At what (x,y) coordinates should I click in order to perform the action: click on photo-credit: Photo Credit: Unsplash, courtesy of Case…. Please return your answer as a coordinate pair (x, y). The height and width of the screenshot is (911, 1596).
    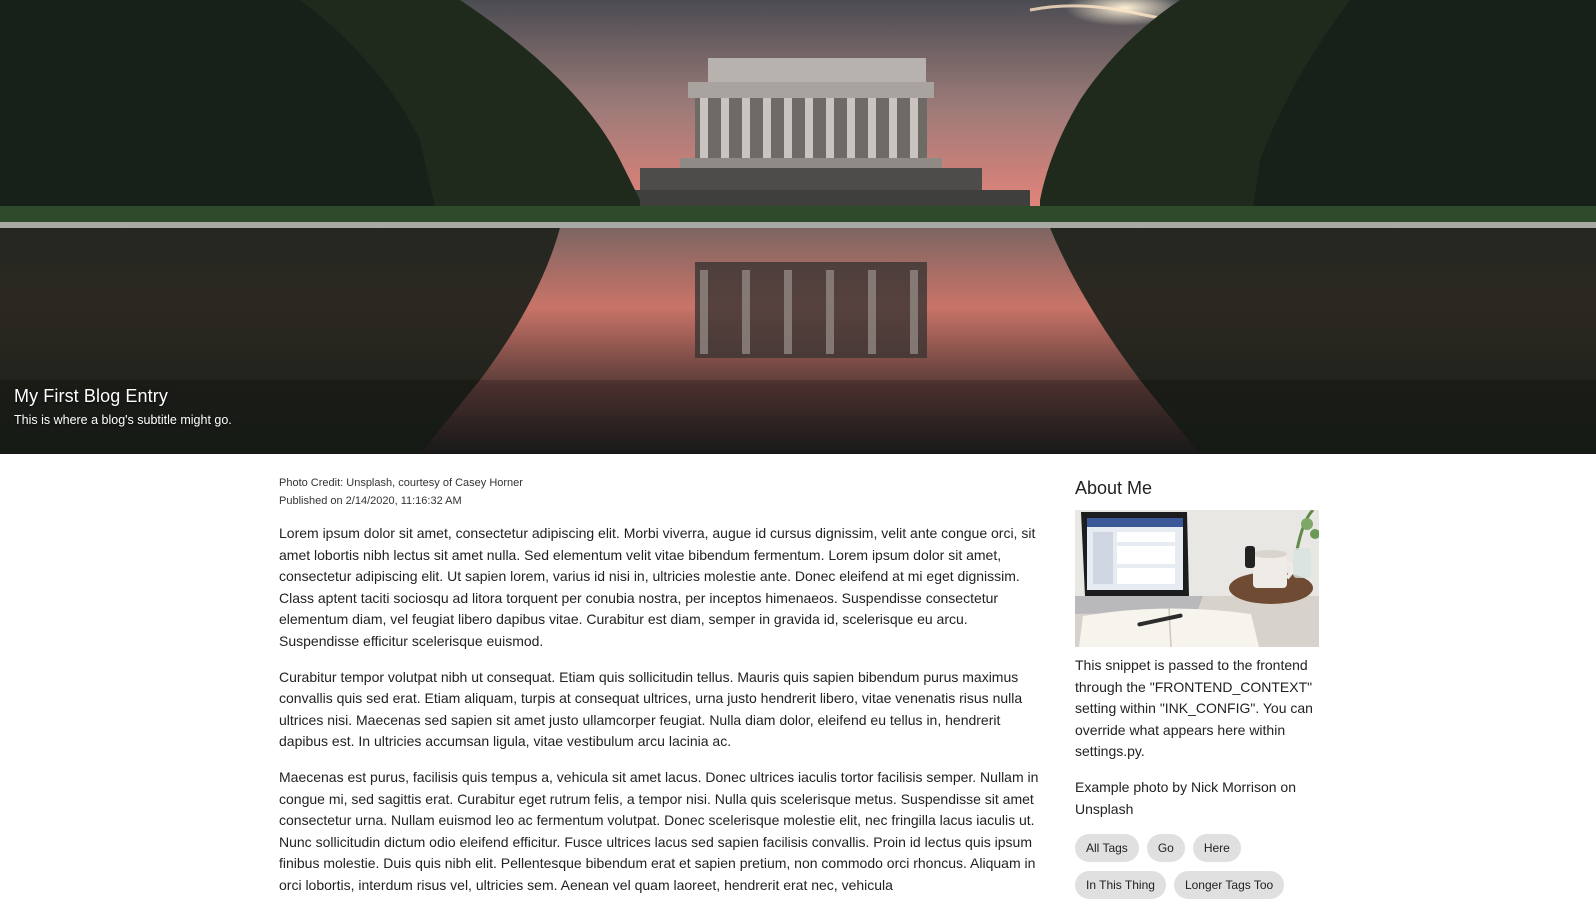
    Looking at the image, I should click on (401, 483).